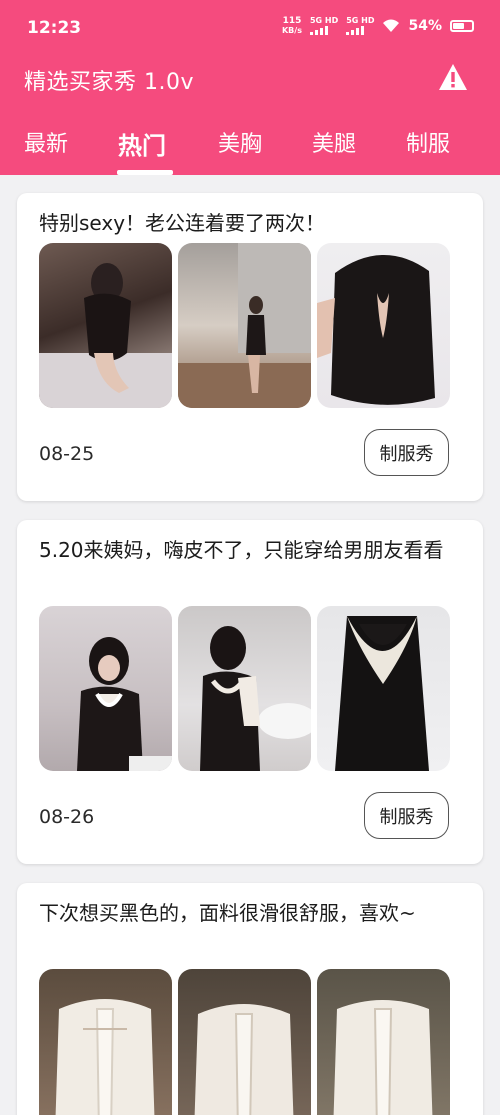  What do you see at coordinates (324, 20) in the screenshot?
I see `sim1-label: 5G HD` at bounding box center [324, 20].